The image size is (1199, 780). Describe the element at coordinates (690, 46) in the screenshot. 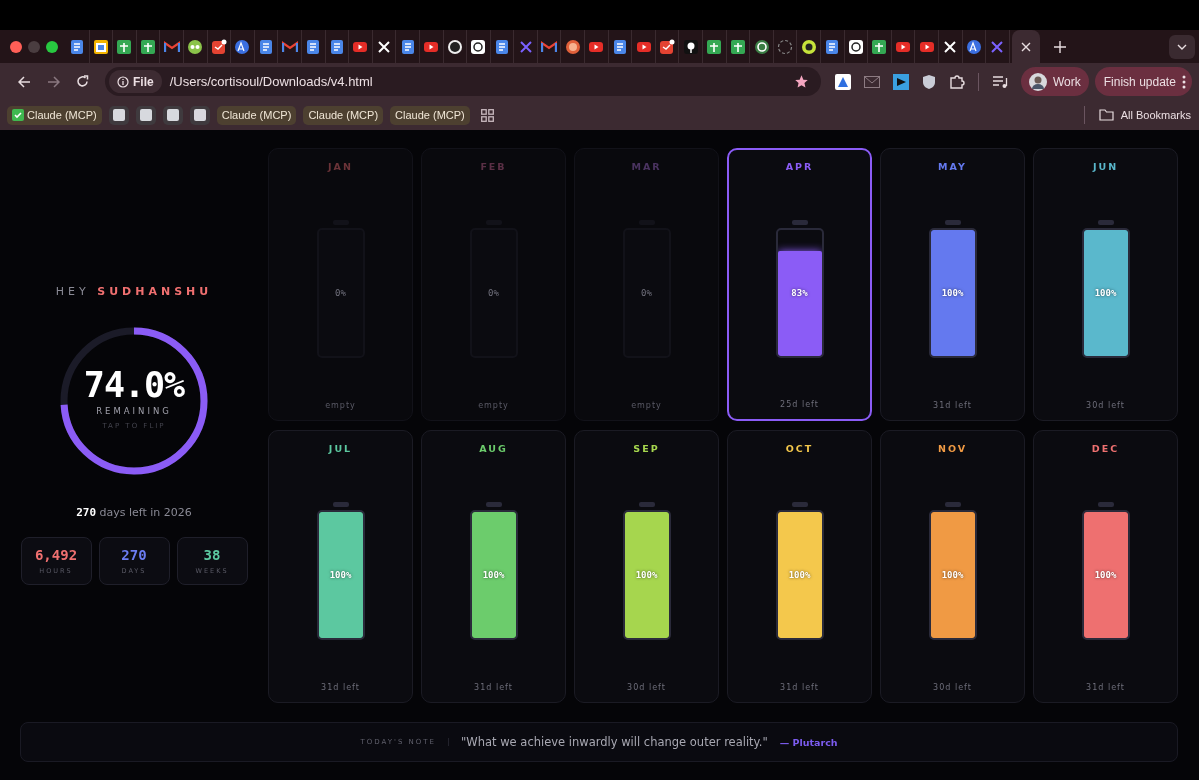

I see `pin-icon` at that location.